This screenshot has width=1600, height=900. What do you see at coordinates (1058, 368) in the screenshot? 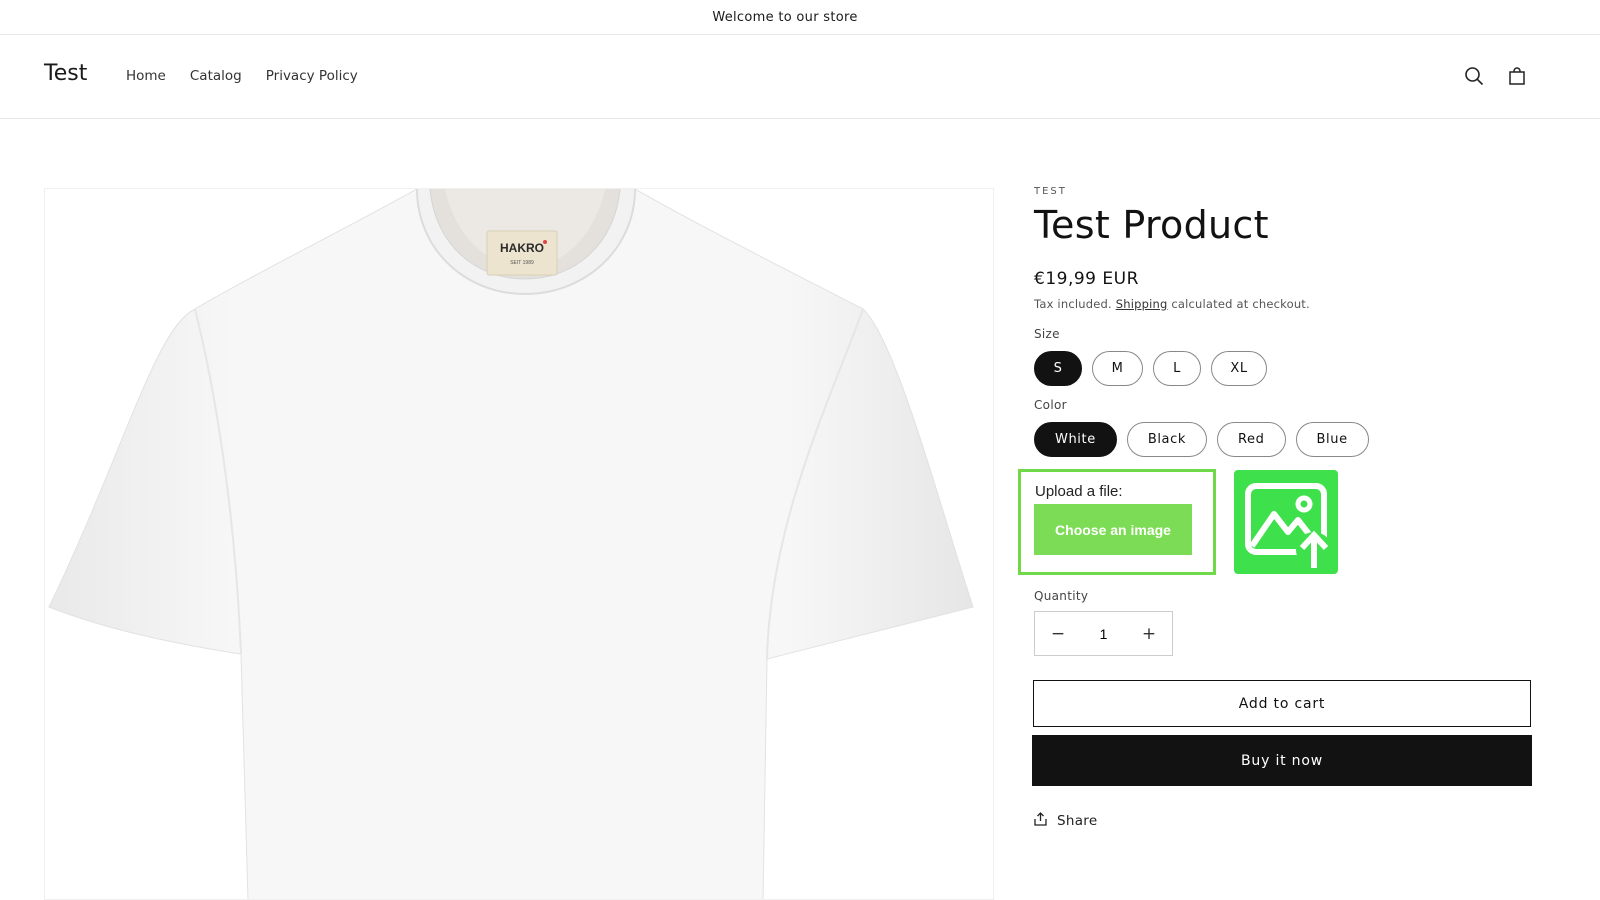
I see `size-option-s: S` at bounding box center [1058, 368].